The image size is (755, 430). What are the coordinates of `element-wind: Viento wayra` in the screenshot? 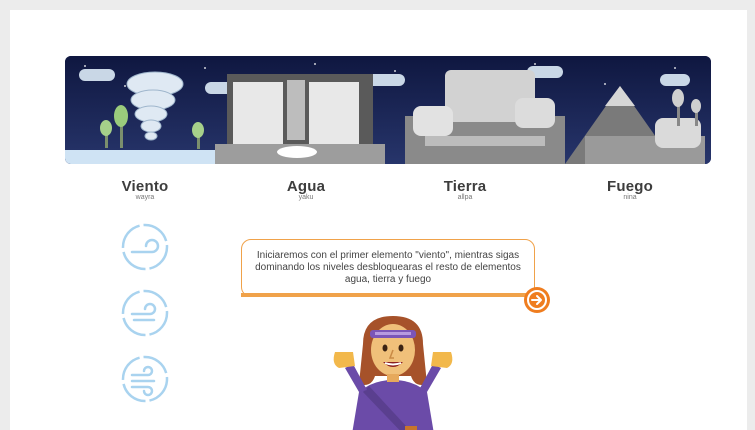 It's located at (145, 189).